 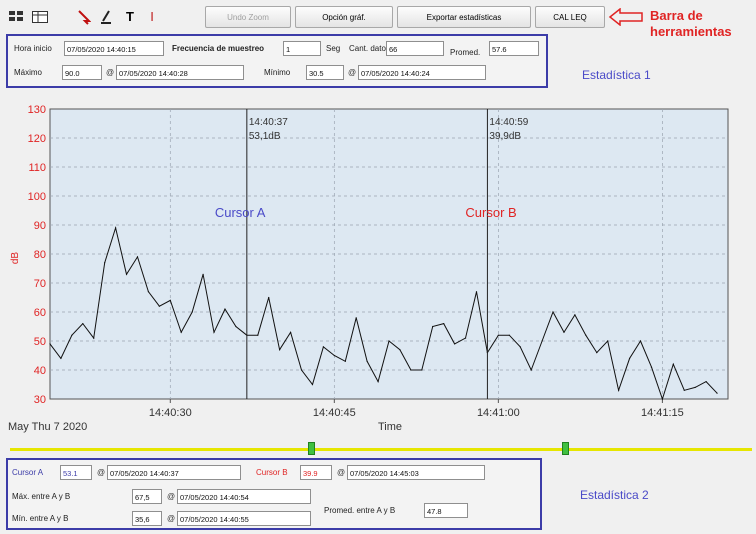 I want to click on slider-handle-a, so click(x=311, y=448).